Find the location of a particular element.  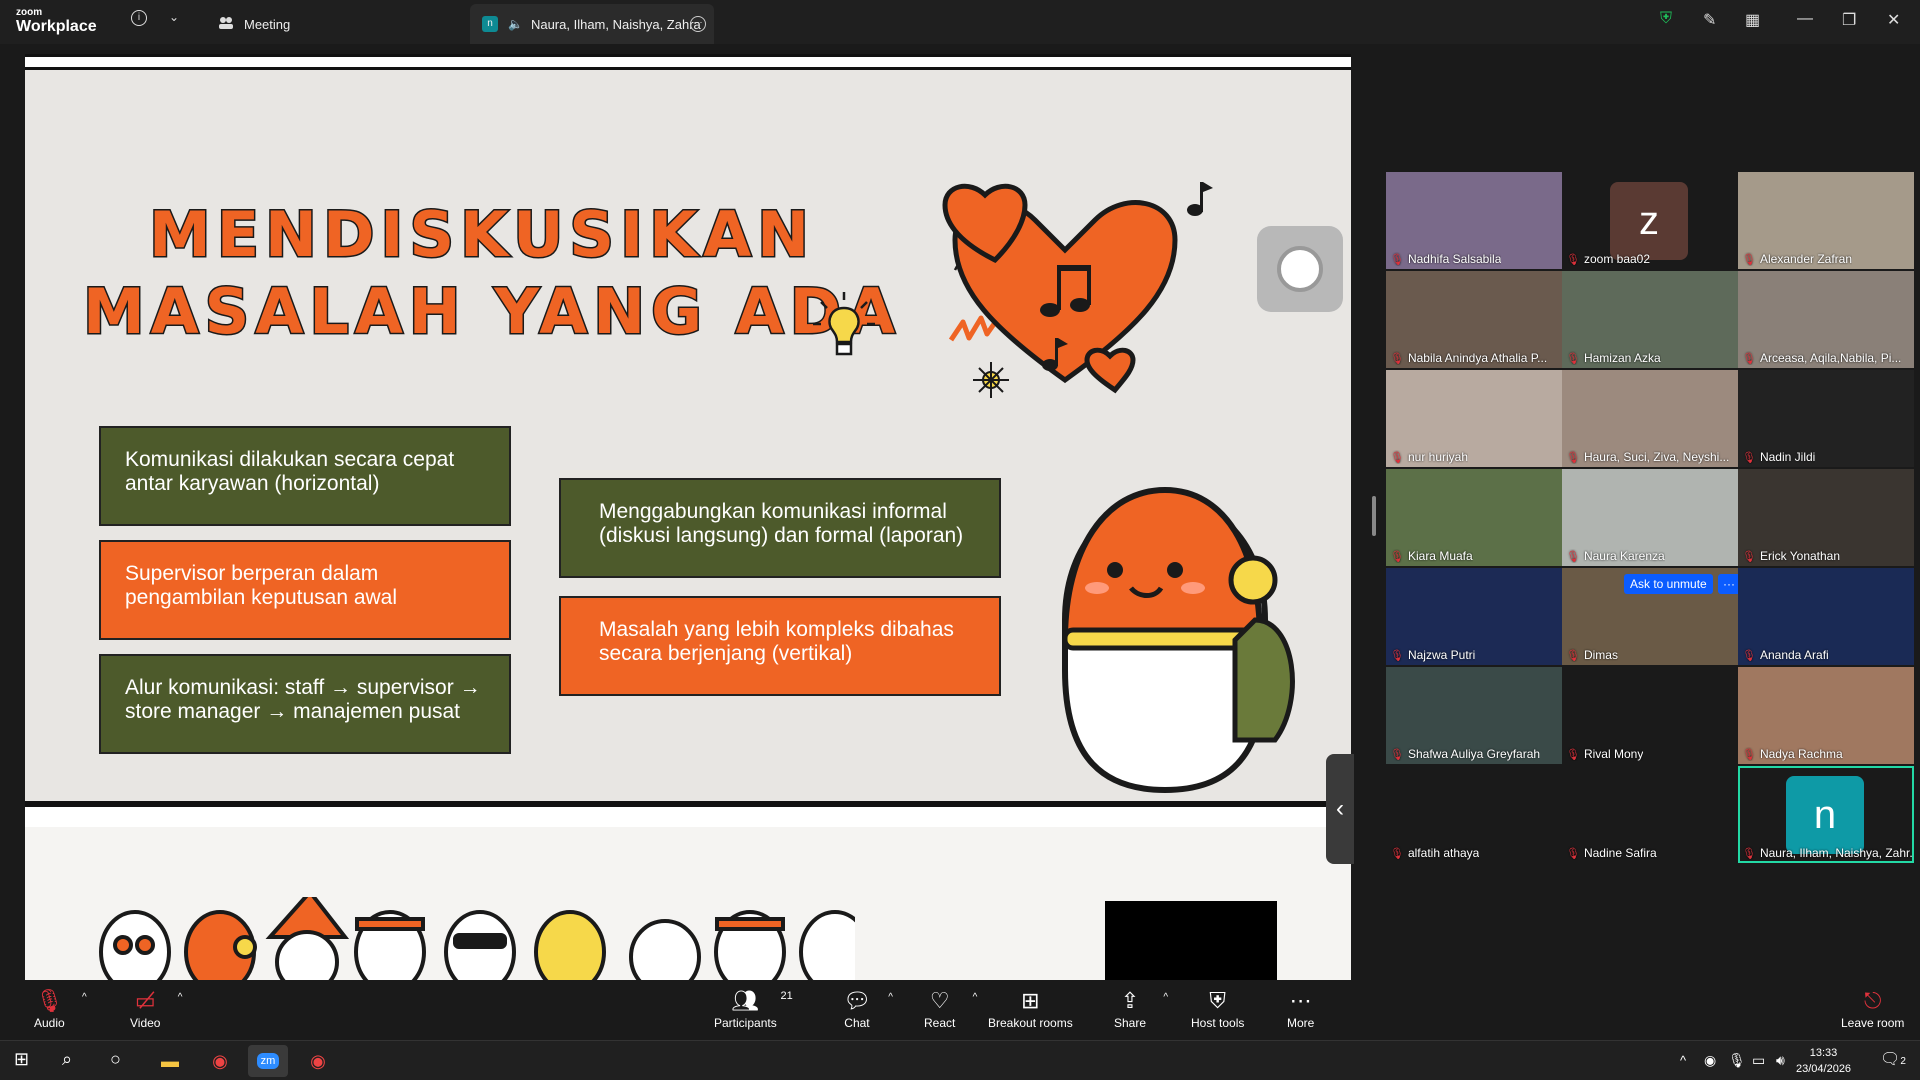

participant-tile: z 🎙︎ zoom baa02 is located at coordinates (1650, 220).